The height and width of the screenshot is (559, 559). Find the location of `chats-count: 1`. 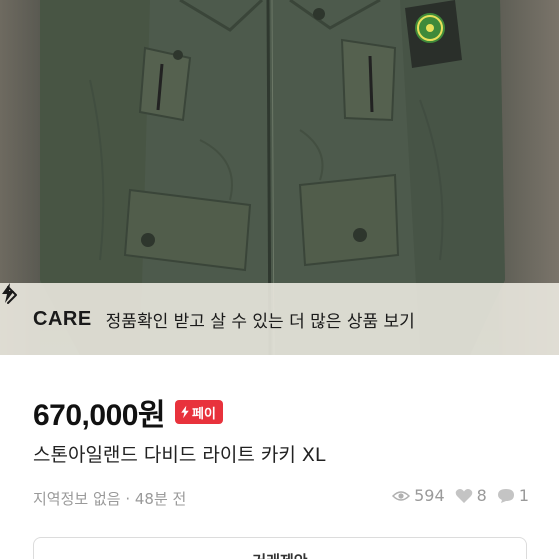

chats-count: 1 is located at coordinates (523, 495).